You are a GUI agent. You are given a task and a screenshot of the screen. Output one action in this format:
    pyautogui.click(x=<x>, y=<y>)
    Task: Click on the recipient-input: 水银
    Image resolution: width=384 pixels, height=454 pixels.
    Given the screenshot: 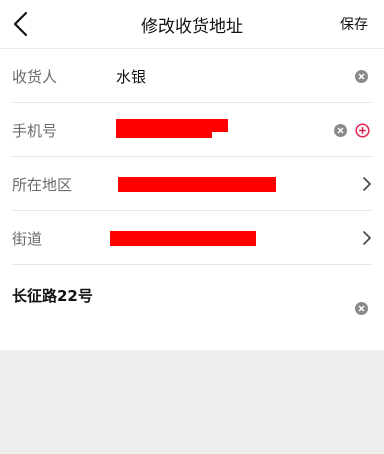 What is the action you would take?
    pyautogui.click(x=131, y=76)
    